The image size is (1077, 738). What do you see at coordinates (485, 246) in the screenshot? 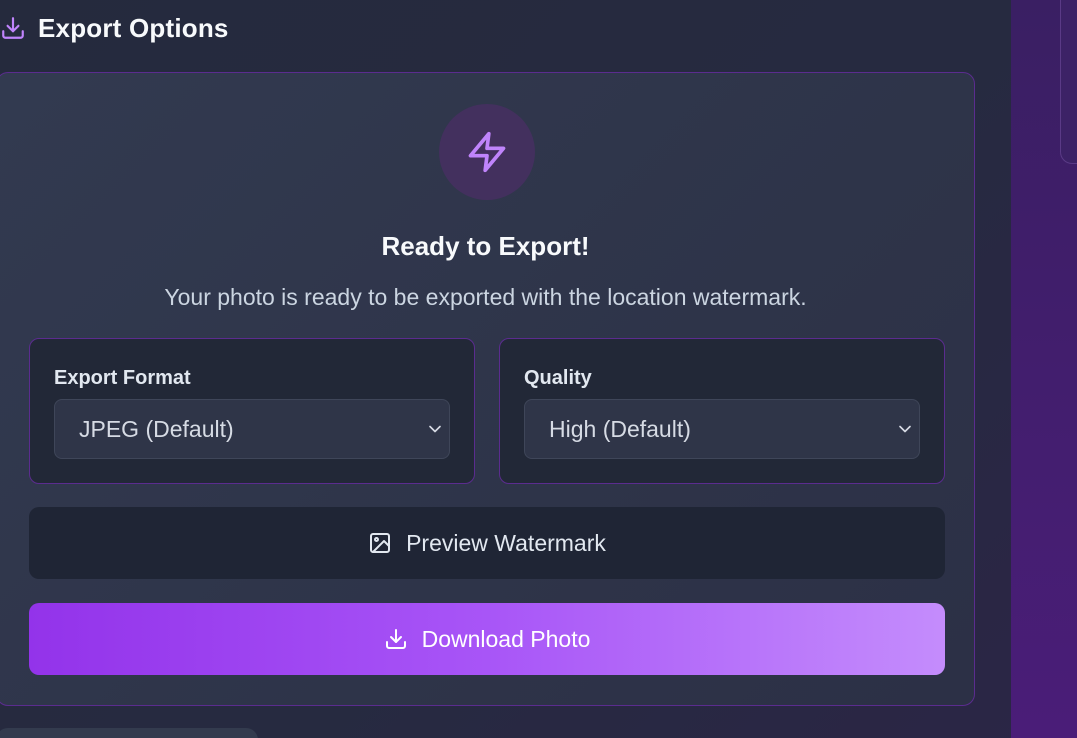
I see `ready-title: Ready to Export!` at bounding box center [485, 246].